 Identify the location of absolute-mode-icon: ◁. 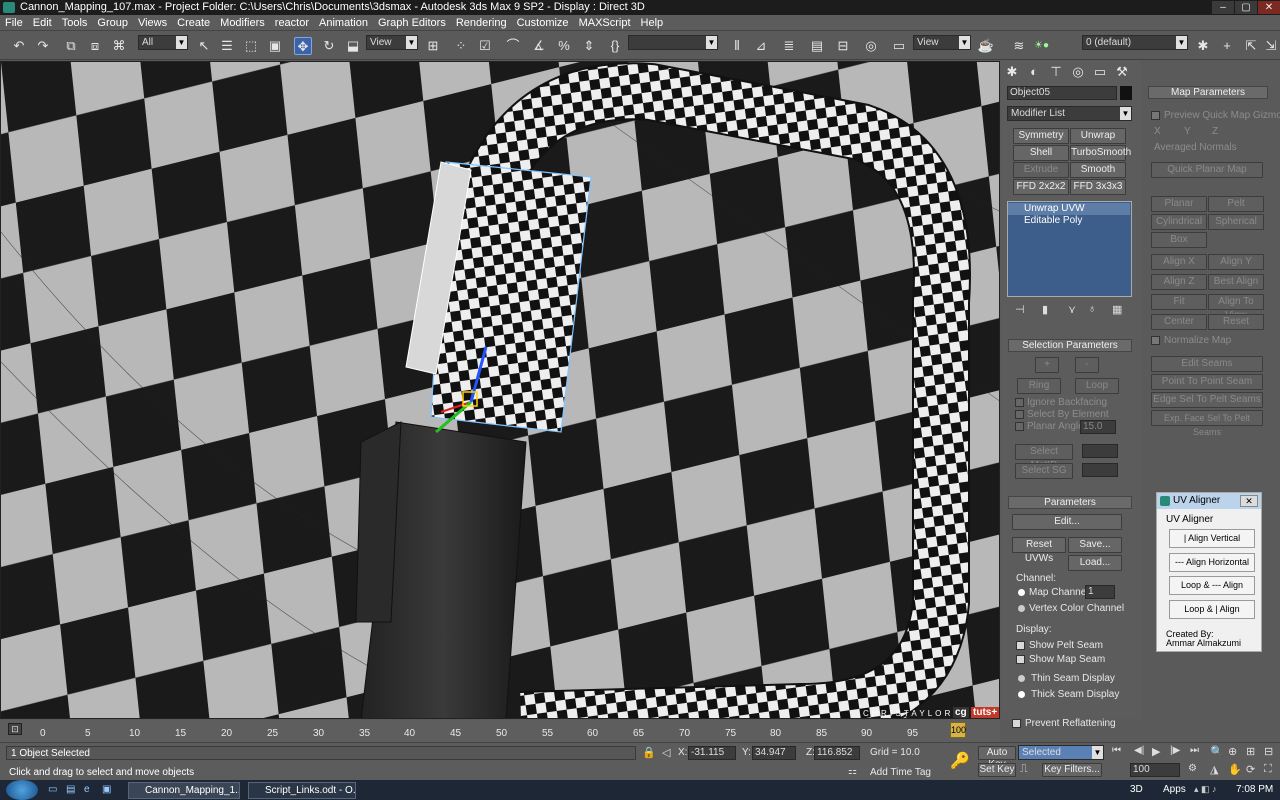
(666, 752).